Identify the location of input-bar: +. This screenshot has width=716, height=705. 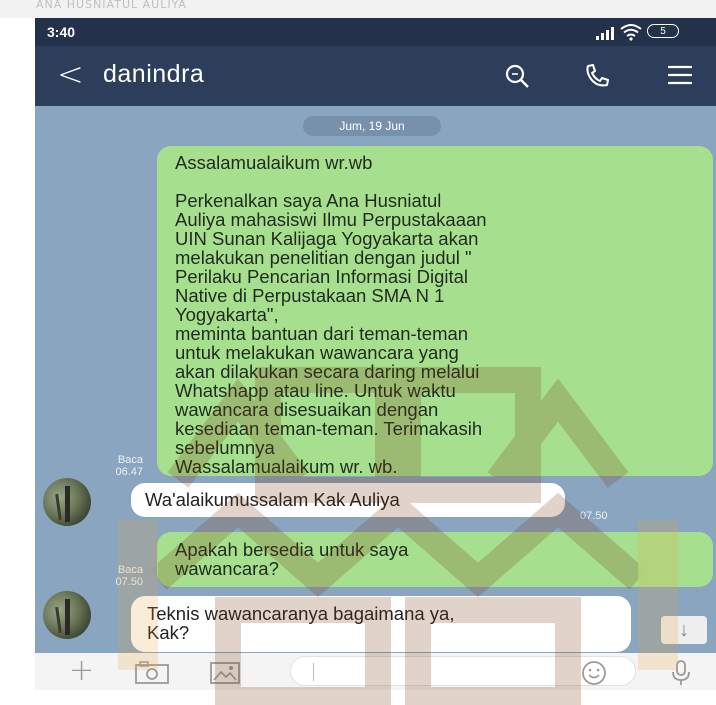
(375, 671).